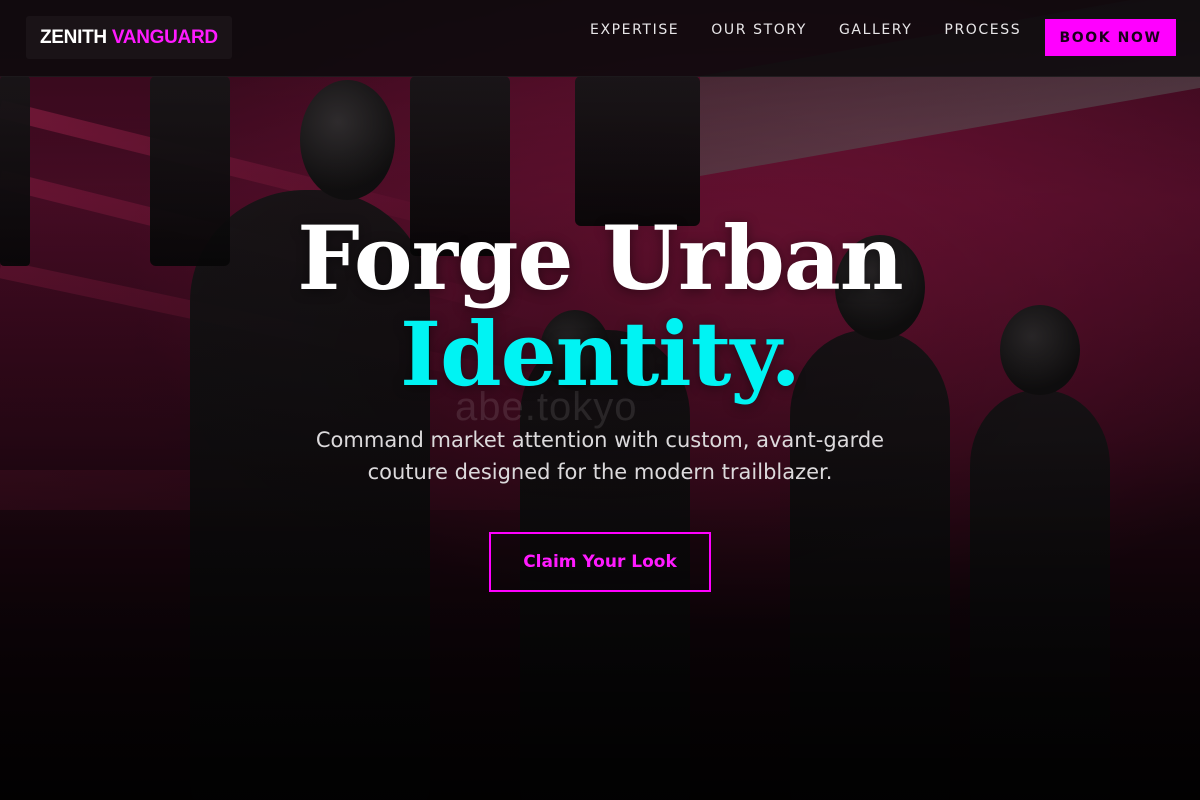  Describe the element at coordinates (634, 30) in the screenshot. I see `nav-link-expertise: EXPERTISE` at that location.